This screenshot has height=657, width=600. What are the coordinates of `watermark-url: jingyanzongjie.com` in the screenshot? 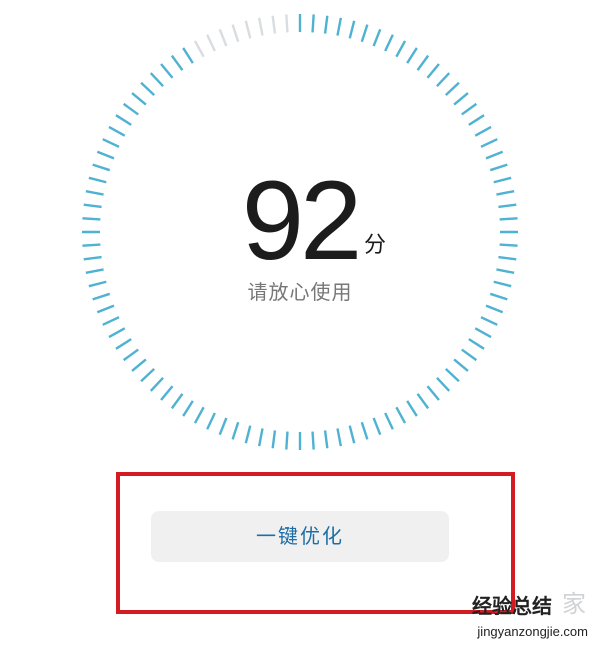 It's located at (532, 631).